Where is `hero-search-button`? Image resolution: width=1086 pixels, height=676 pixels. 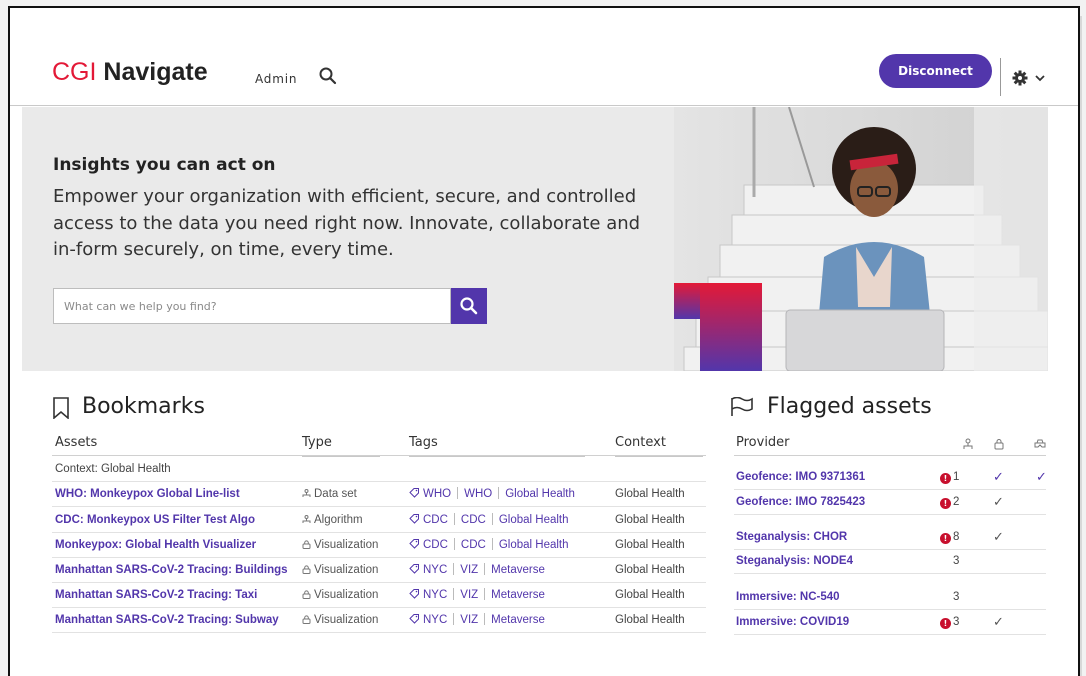 hero-search-button is located at coordinates (469, 306).